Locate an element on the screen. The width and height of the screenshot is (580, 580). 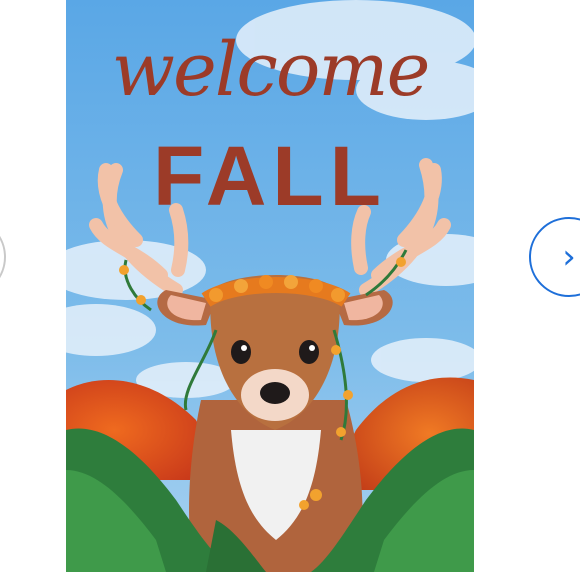
carousel-next-button: › is located at coordinates (554, 257).